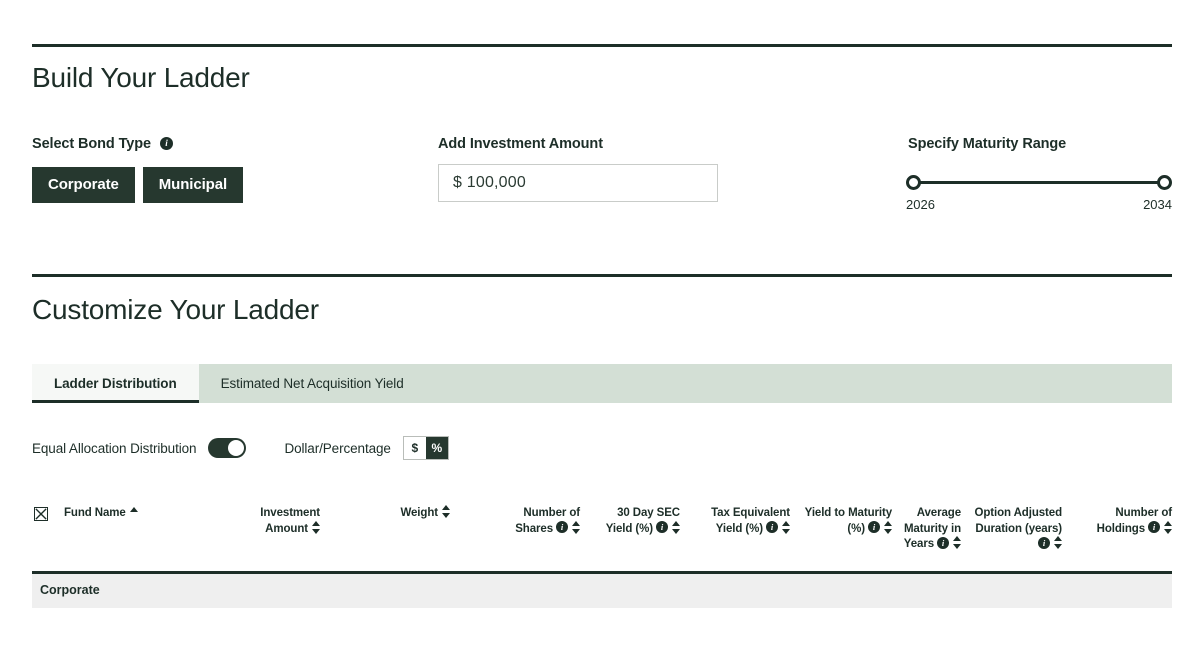 Image resolution: width=1200 pixels, height=653 pixels. I want to click on column-header-option-adjusted-duration-line2: Duration (years), so click(1018, 528).